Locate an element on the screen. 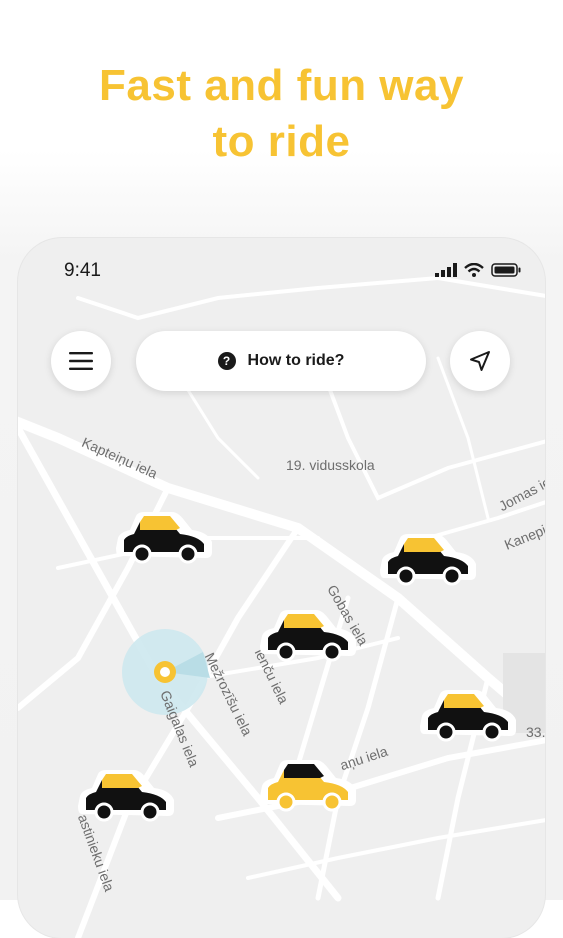  hamburger-menu-icon is located at coordinates (81, 361).